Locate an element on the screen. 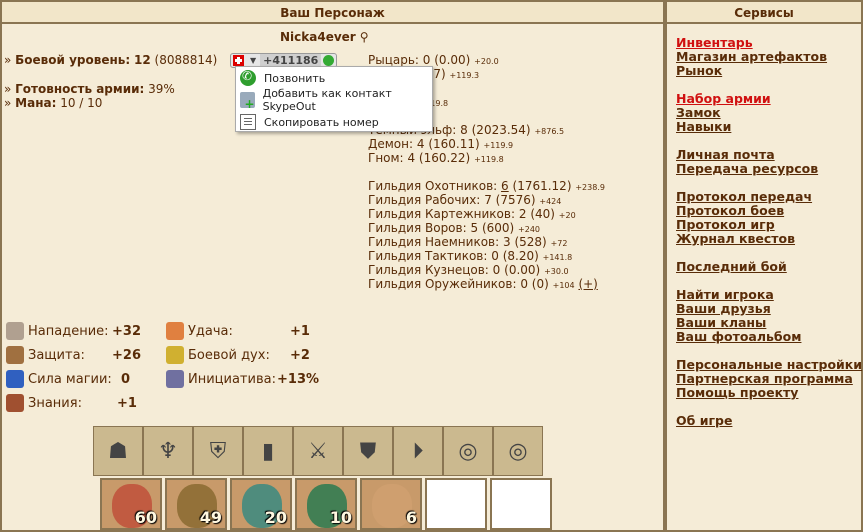 Image resolution: width=863 pixels, height=532 pixels. cloak-icon-glyph: ▮ is located at coordinates (268, 451).